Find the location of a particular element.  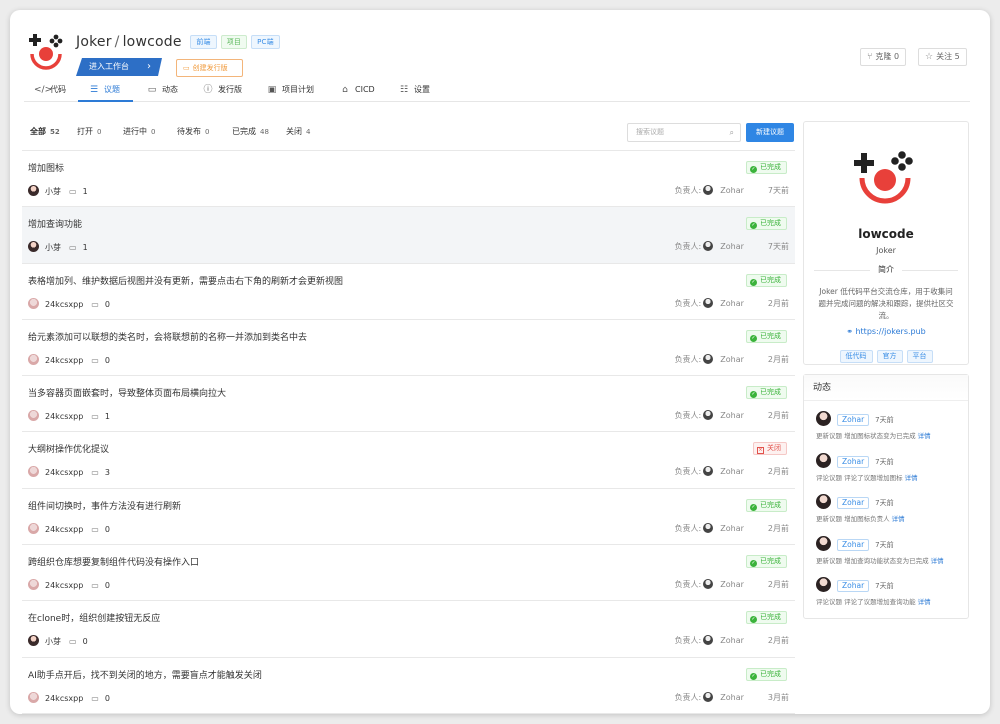

filter-pending-release: 待发布 0 is located at coordinates (193, 131).